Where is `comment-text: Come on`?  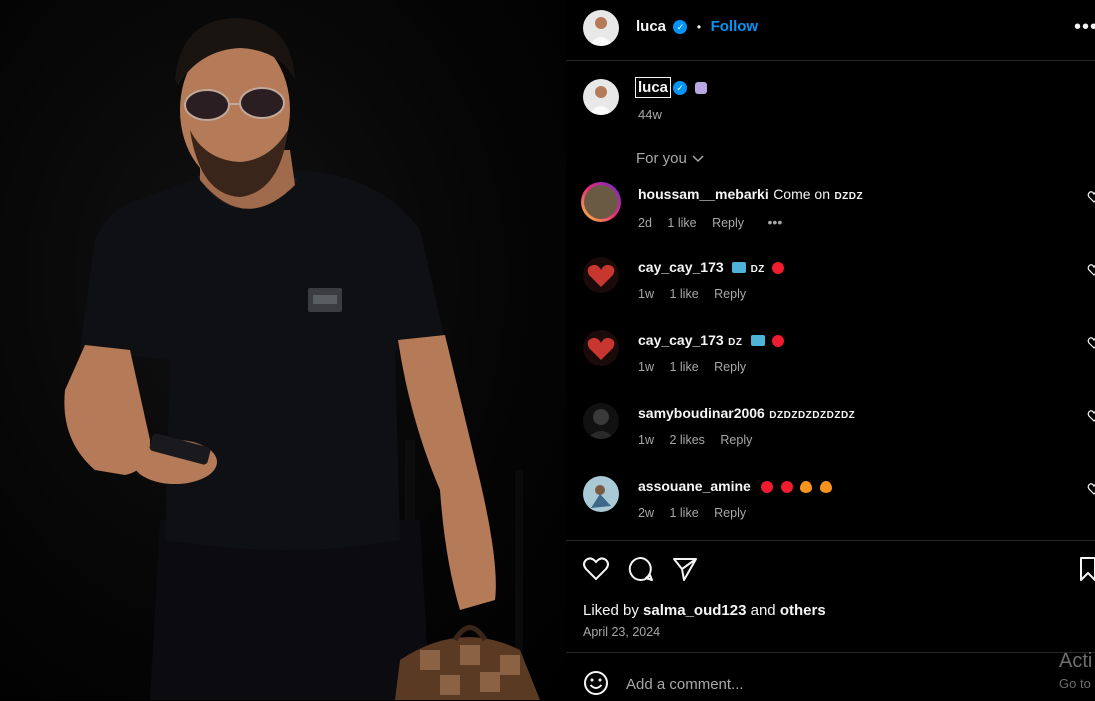
comment-text: Come on is located at coordinates (801, 194).